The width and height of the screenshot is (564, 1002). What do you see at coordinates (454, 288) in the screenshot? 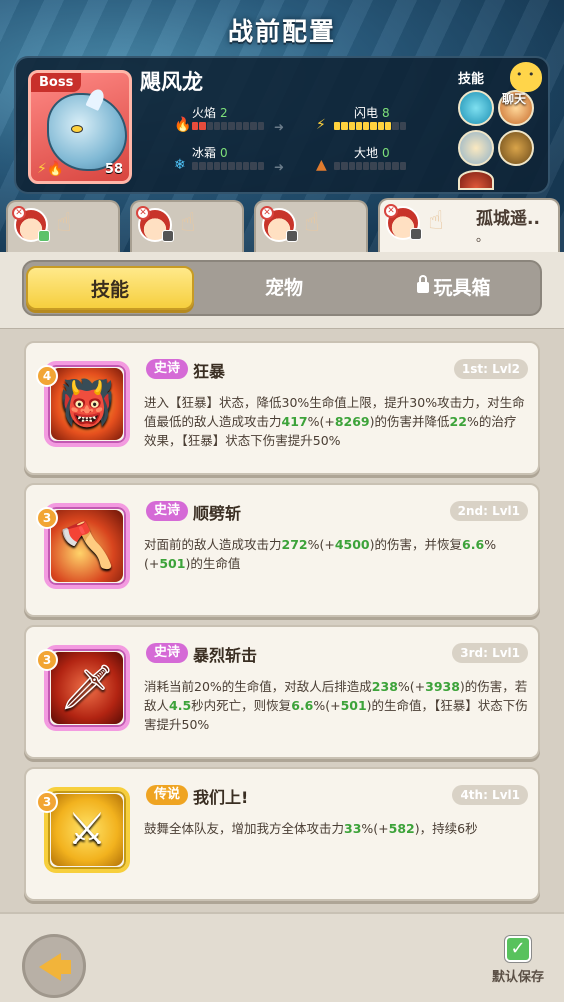
I see `tab-toybox: 玩具箱` at bounding box center [454, 288].